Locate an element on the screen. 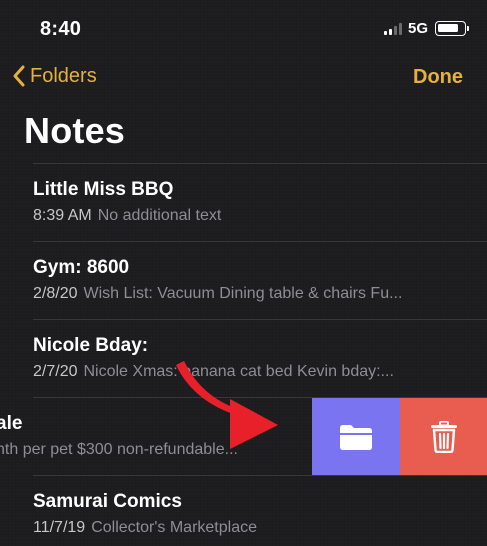 The width and height of the screenshot is (487, 546). status-bar: 8:40 5G is located at coordinates (243, 26).